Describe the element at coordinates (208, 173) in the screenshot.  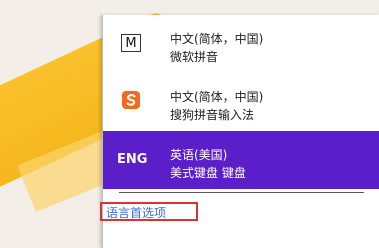
I see `ime-name-label: 美式键盘 键盘` at that location.